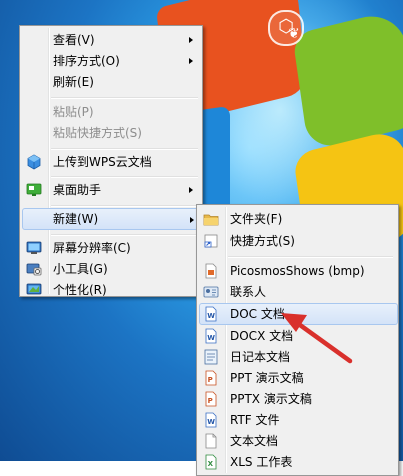 This screenshot has width=403, height=476. I want to click on annotation-arrow, so click(317, 338).